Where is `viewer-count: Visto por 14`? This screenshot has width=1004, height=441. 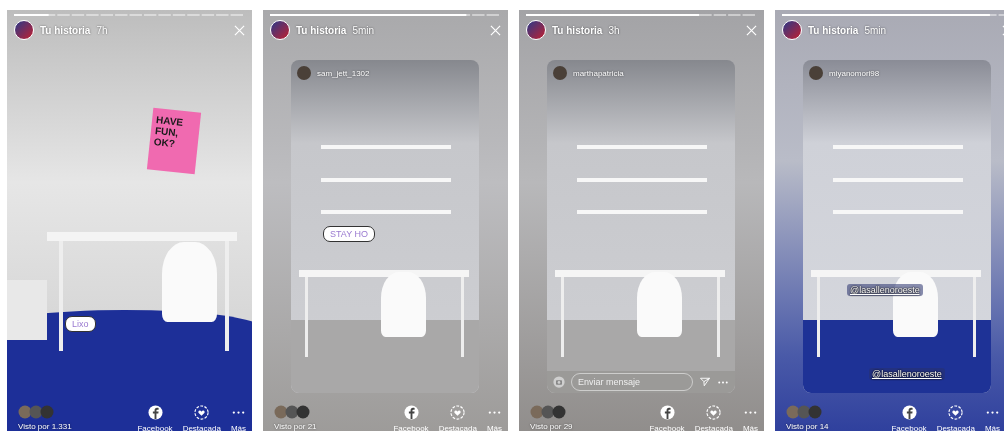
viewer-count: Visto por 14 is located at coordinates (834, 426).